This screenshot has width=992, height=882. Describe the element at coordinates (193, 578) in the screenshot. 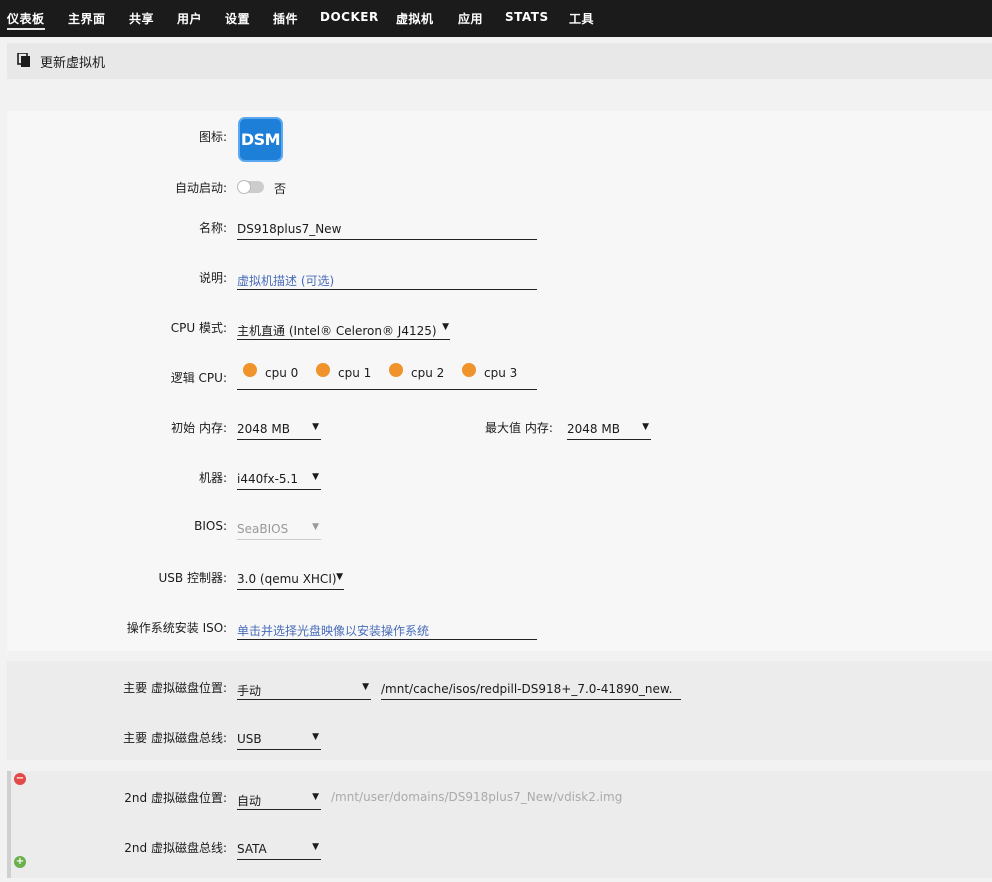

I see `usb-controller-label: USB 控制器:` at that location.